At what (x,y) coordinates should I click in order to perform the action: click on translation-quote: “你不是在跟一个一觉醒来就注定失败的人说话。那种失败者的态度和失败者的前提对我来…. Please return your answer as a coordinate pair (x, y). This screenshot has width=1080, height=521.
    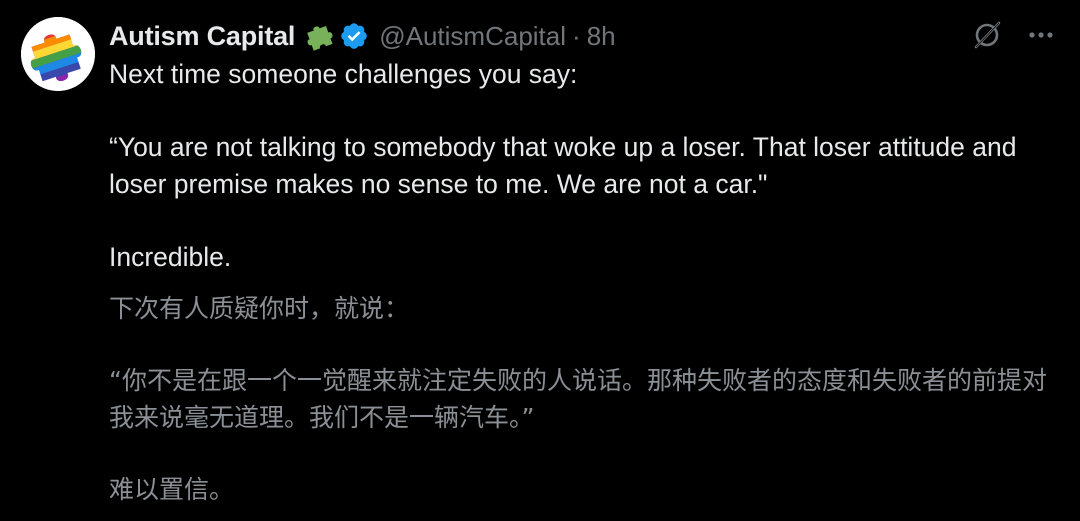
    Looking at the image, I should click on (578, 399).